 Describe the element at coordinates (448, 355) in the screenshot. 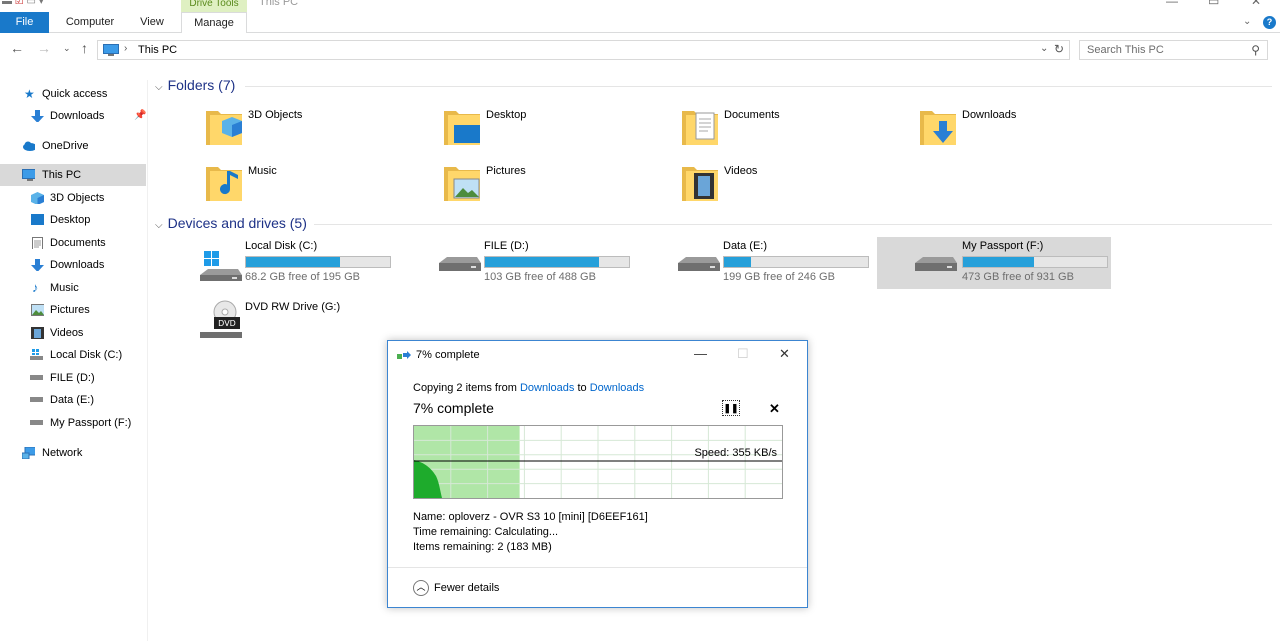

I see `dialog-title: 7% complete` at that location.